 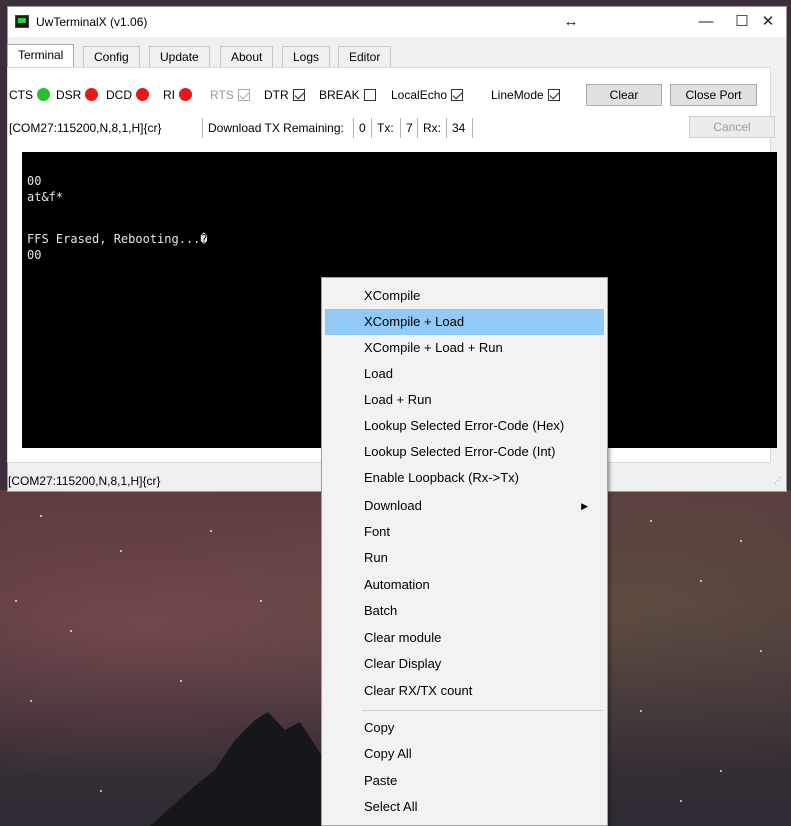 I want to click on cts-indicator: CTS, so click(x=29, y=95).